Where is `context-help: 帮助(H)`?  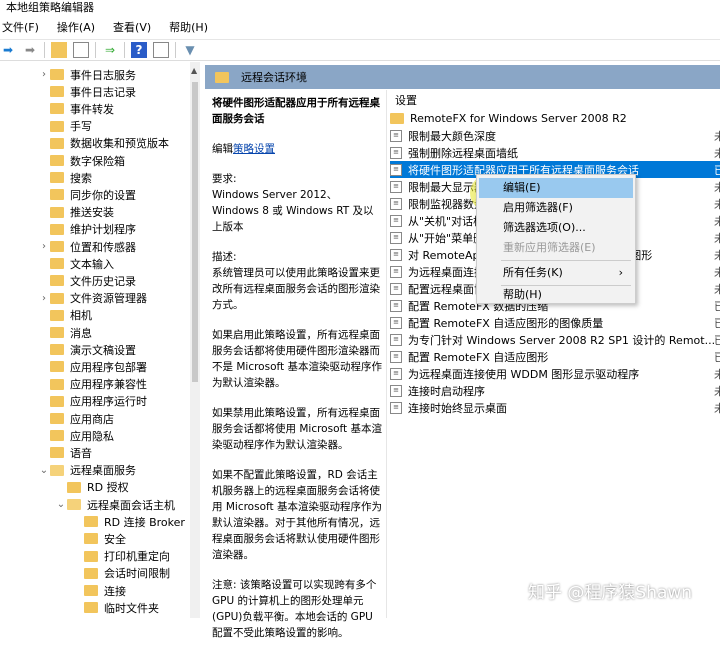 context-help: 帮助(H) is located at coordinates (556, 295).